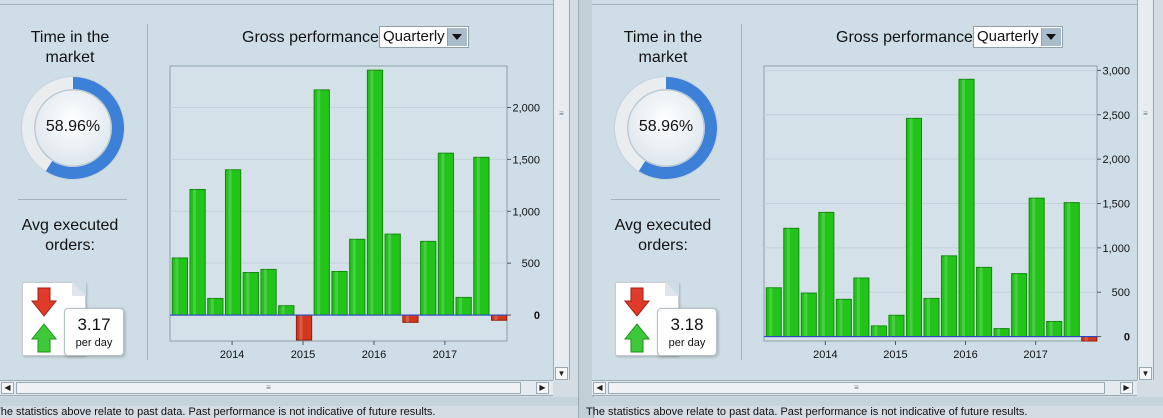  I want to click on y-tick-label: 0, so click(537, 316).